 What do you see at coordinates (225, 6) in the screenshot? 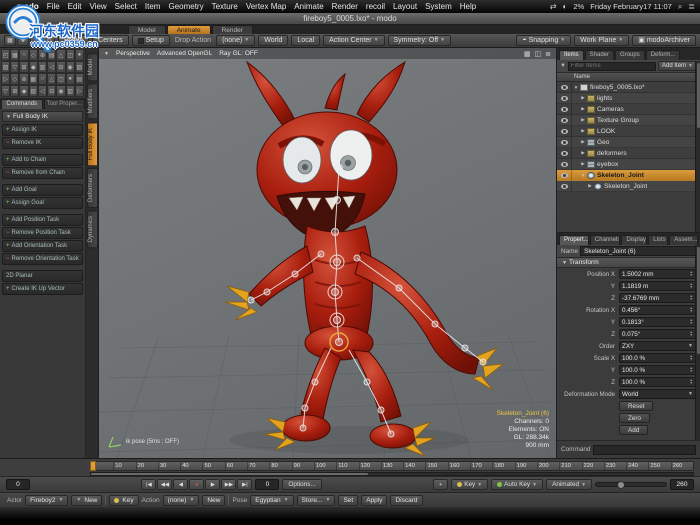
I see `menu-item-texture: Texture` at bounding box center [225, 6].